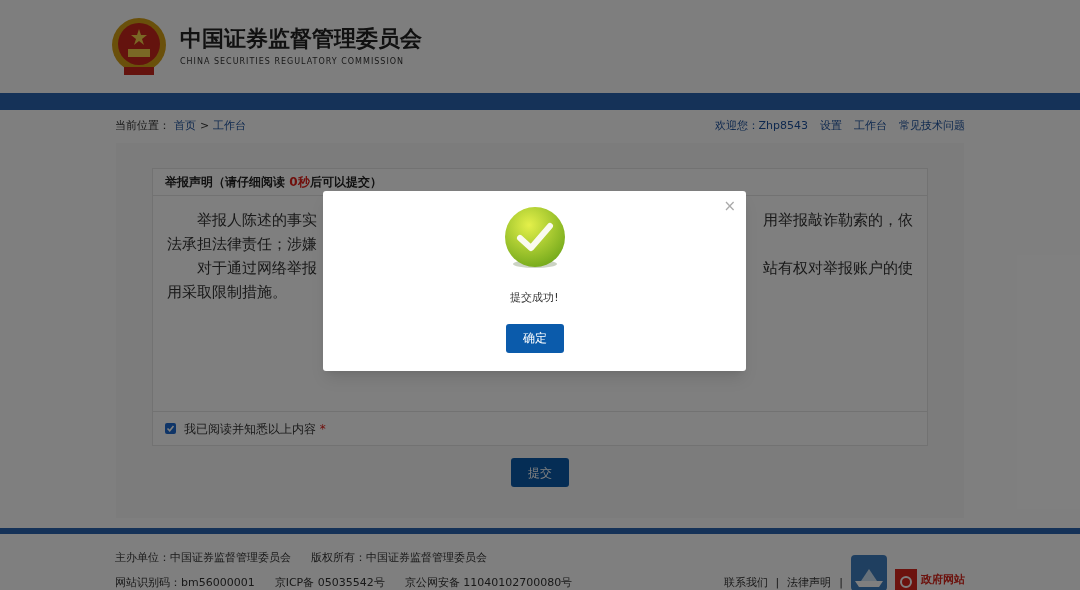  What do you see at coordinates (761, 126) in the screenshot?
I see `user-link: 欢迎您：Zhp8543` at bounding box center [761, 126].